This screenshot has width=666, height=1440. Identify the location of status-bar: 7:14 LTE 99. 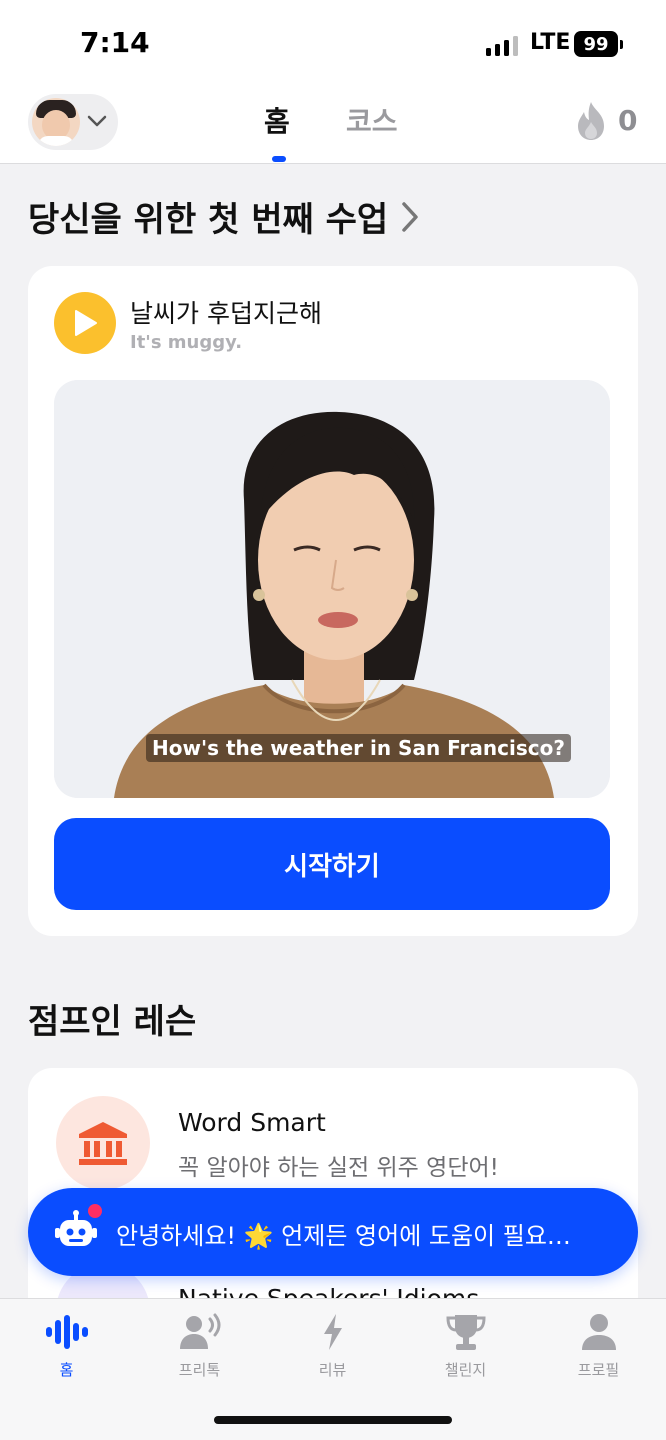
(333, 42).